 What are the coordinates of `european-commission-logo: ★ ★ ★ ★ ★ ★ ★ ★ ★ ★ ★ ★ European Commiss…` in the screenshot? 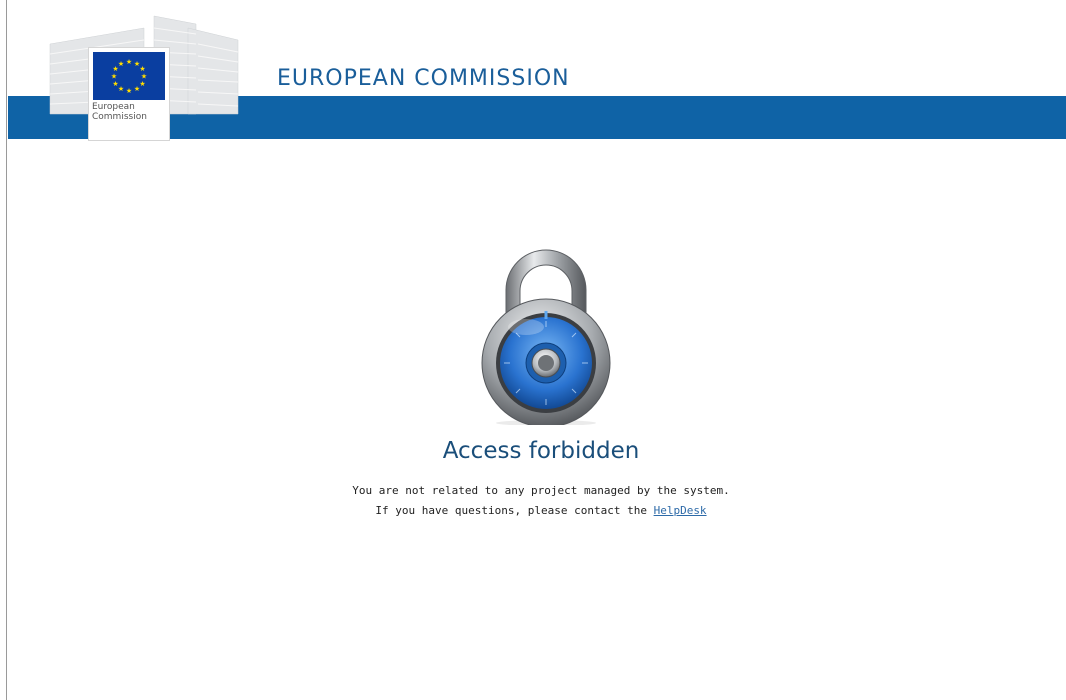 It's located at (148, 77).